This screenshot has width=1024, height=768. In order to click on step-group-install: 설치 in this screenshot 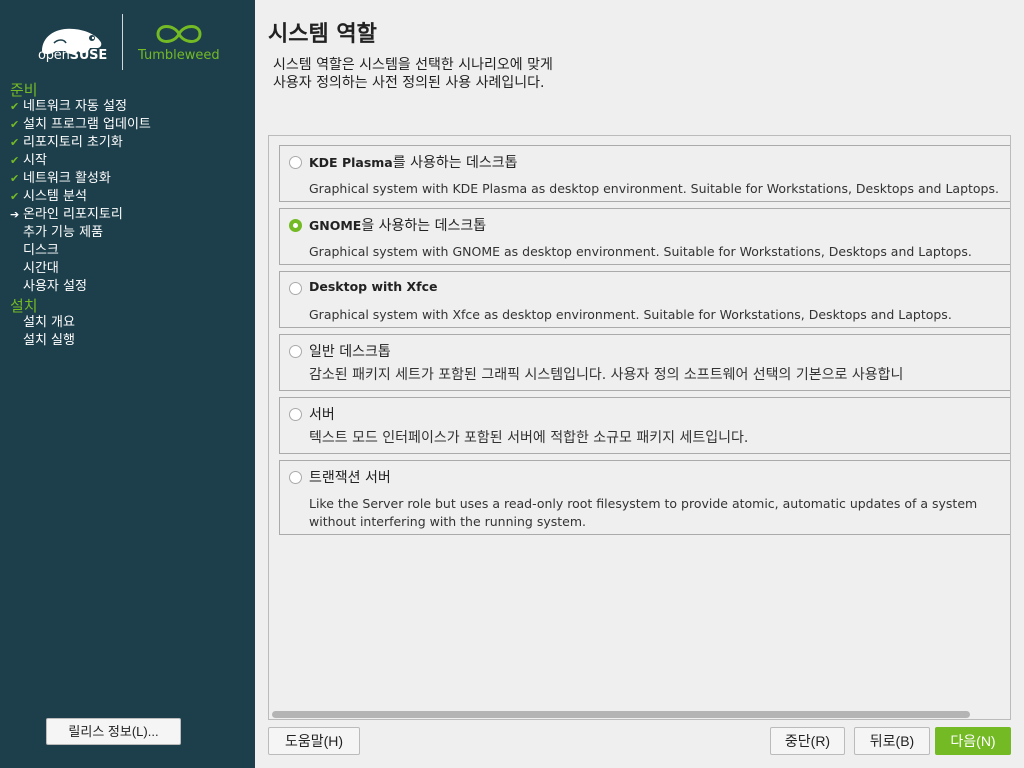, I will do `click(24, 306)`.